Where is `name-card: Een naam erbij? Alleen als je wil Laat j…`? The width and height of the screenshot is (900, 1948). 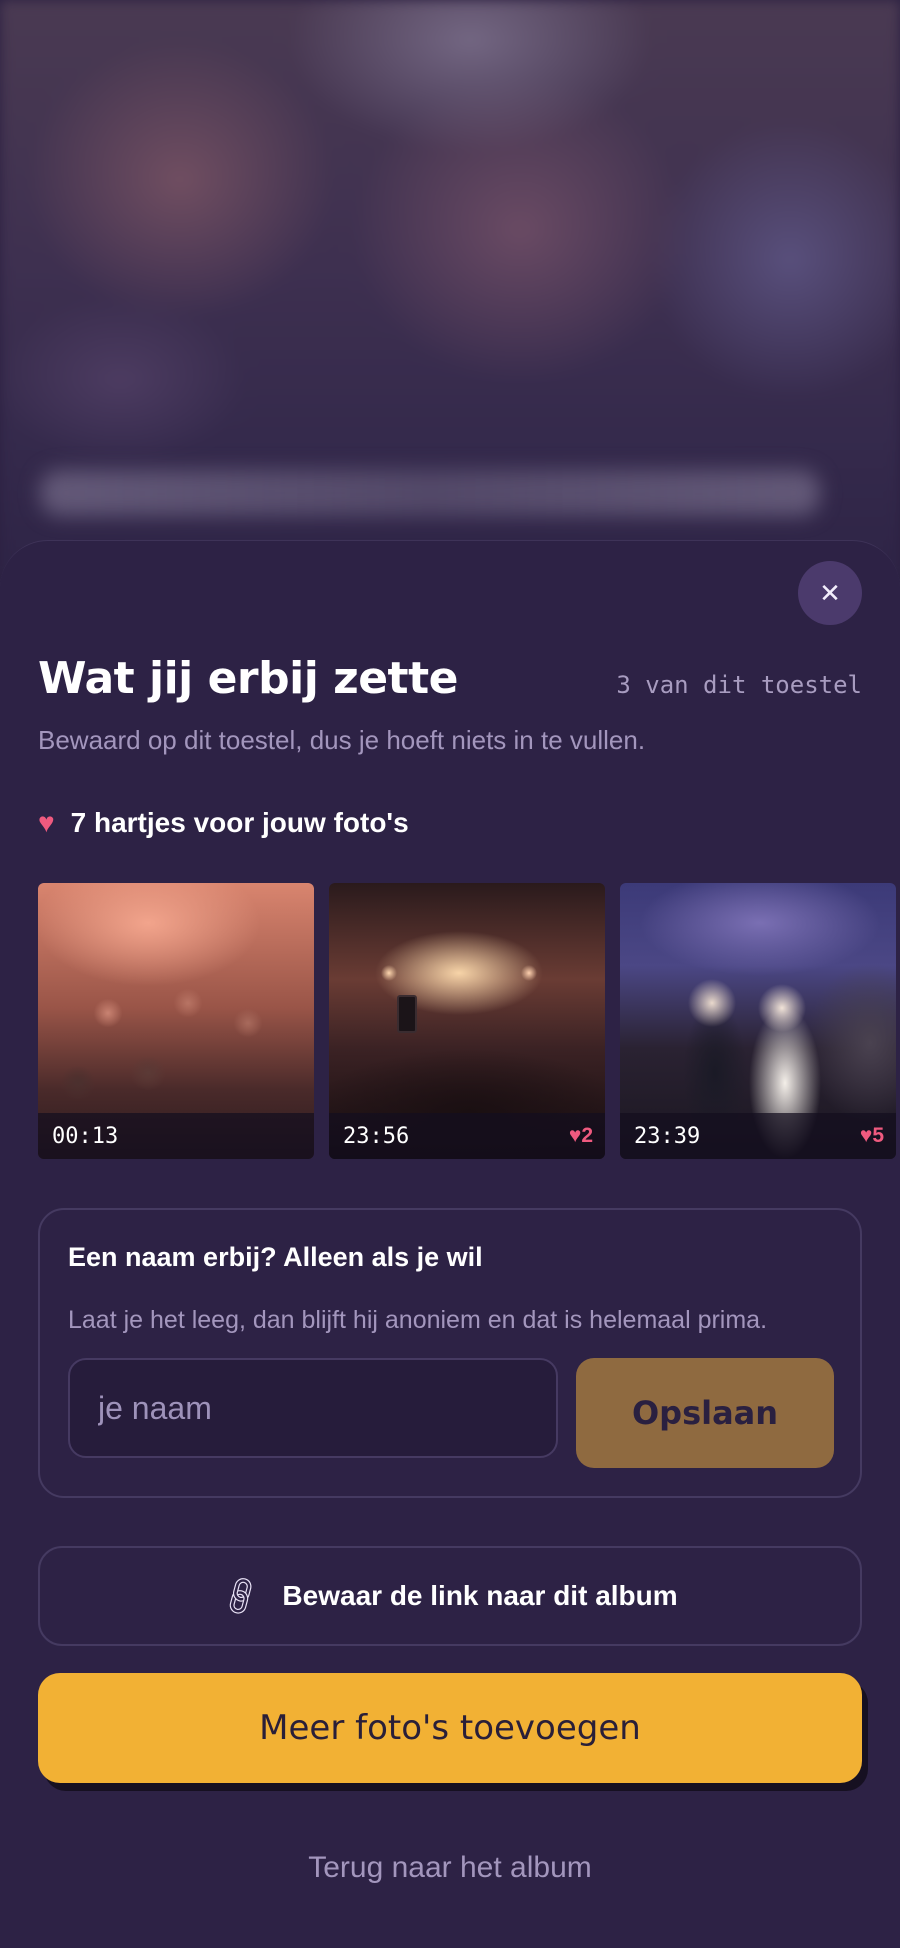 name-card: Een naam erbij? Alleen als je wil Laat j… is located at coordinates (450, 1353).